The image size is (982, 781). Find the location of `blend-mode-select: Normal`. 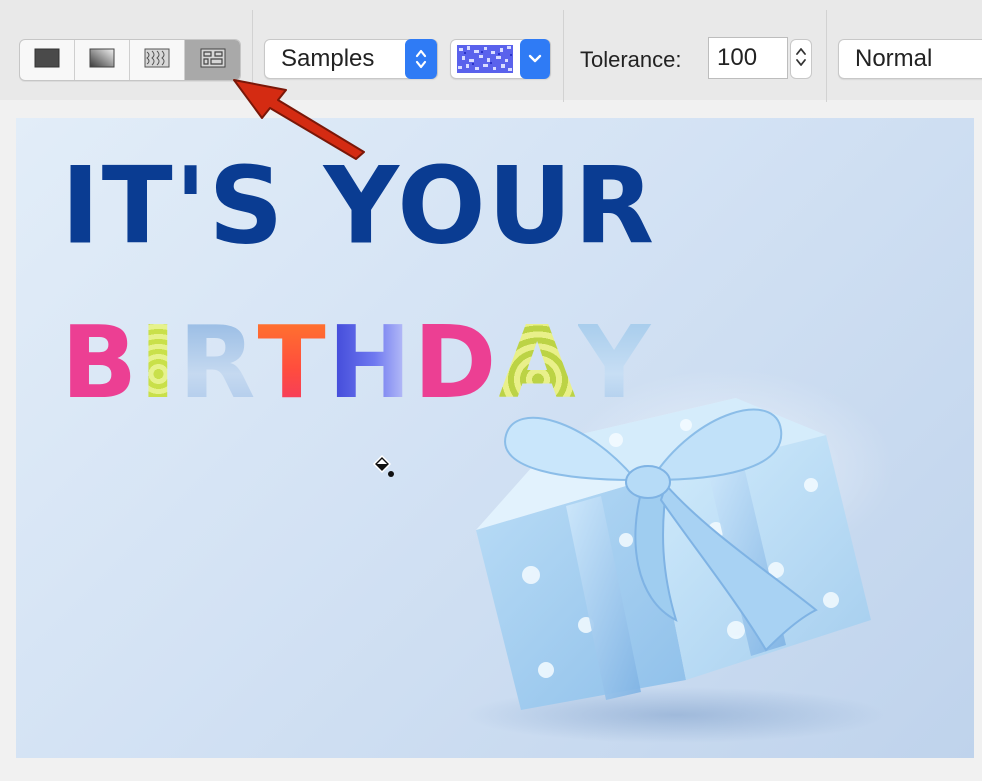

blend-mode-select: Normal is located at coordinates (910, 59).